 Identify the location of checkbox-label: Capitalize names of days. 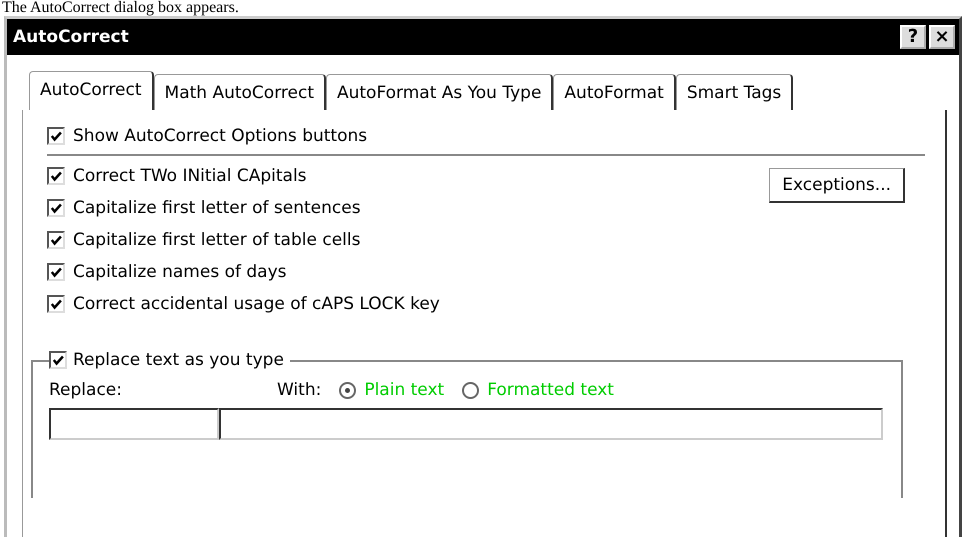
(180, 272).